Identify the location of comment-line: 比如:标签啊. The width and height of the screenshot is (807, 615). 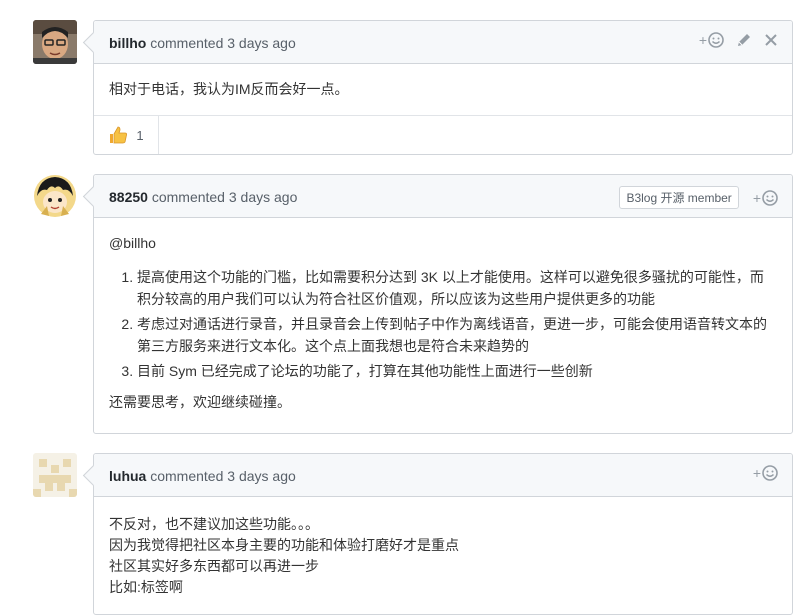
(146, 587).